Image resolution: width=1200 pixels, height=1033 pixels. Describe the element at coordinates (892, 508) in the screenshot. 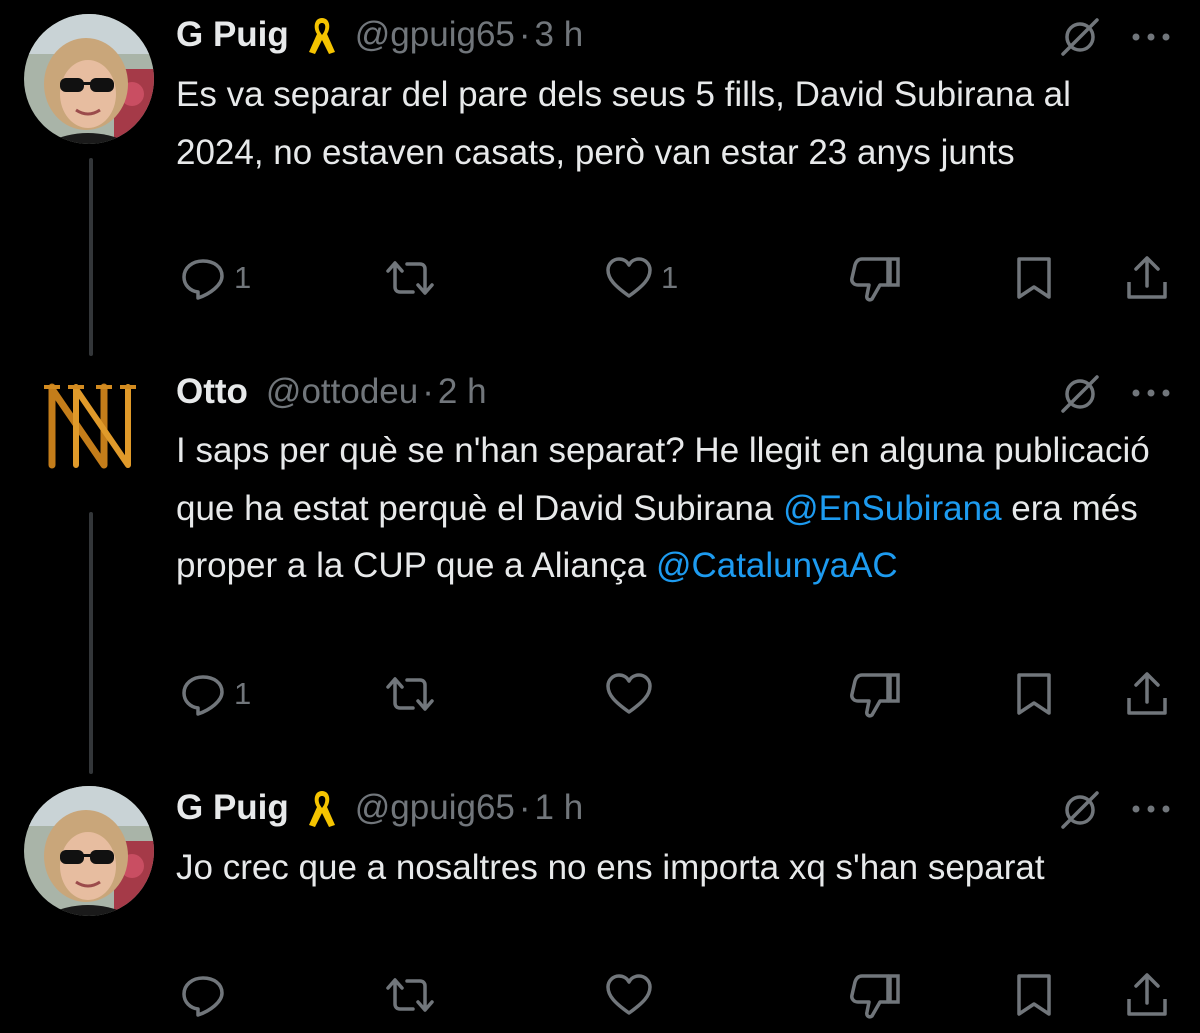

I see `mention-link: @EnSubirana` at that location.